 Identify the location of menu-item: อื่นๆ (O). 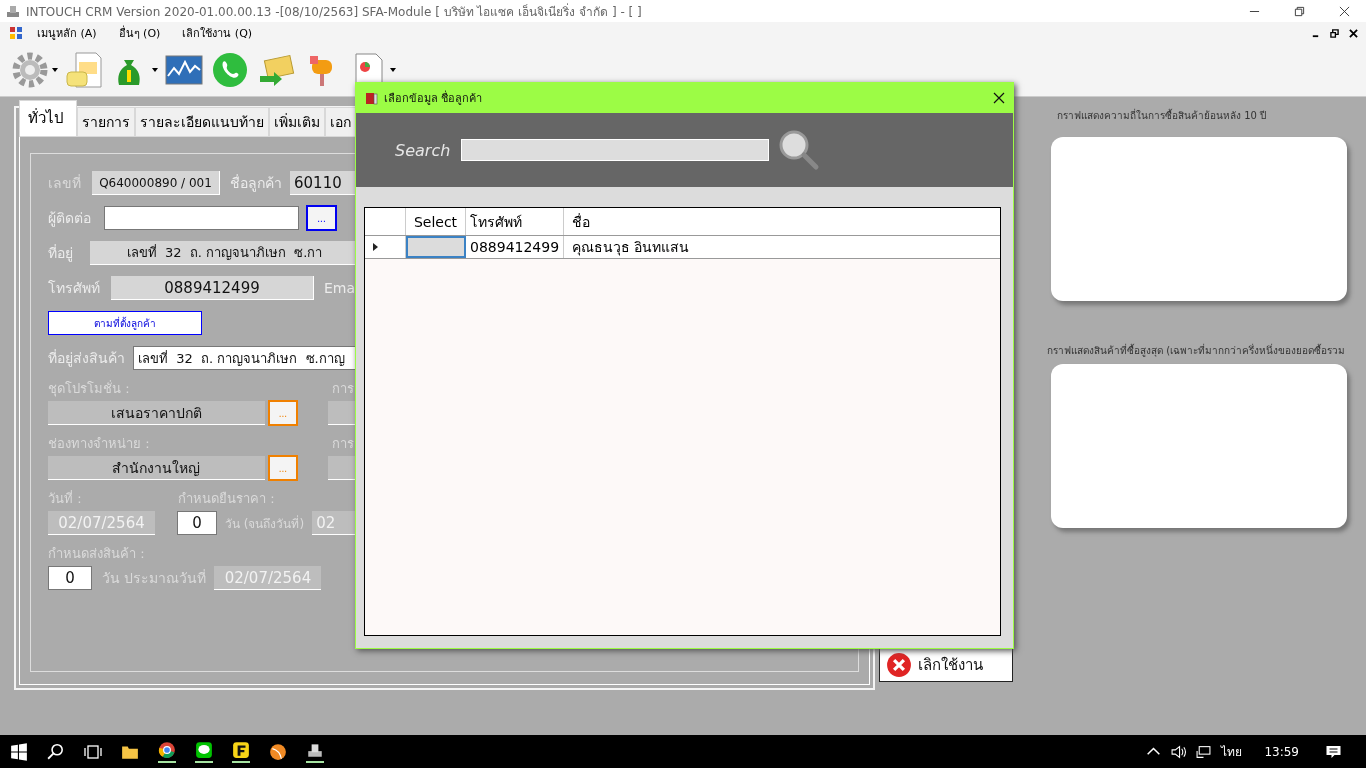
(139, 33).